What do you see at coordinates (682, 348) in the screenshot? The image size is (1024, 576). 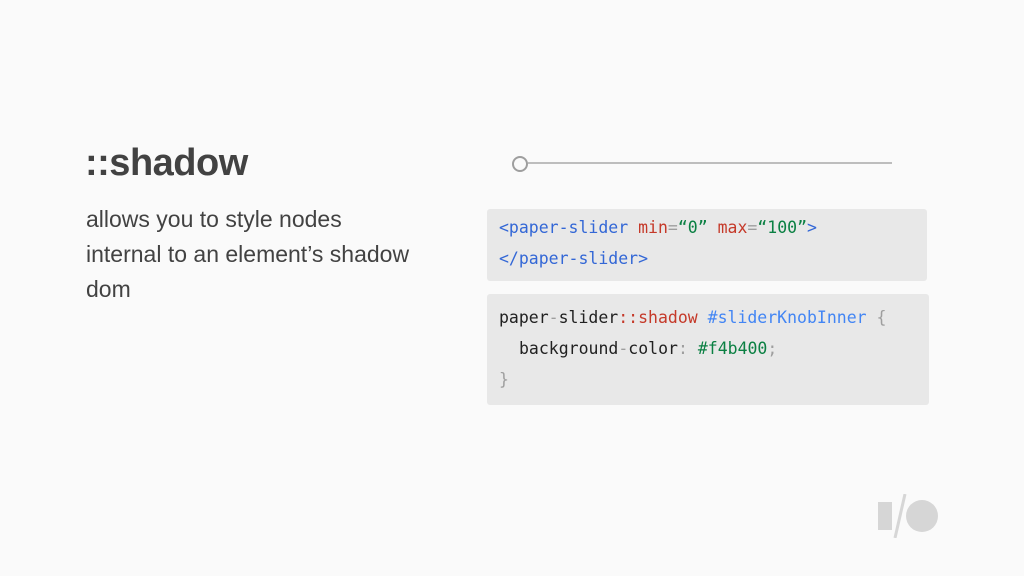 I see `colon: :` at bounding box center [682, 348].